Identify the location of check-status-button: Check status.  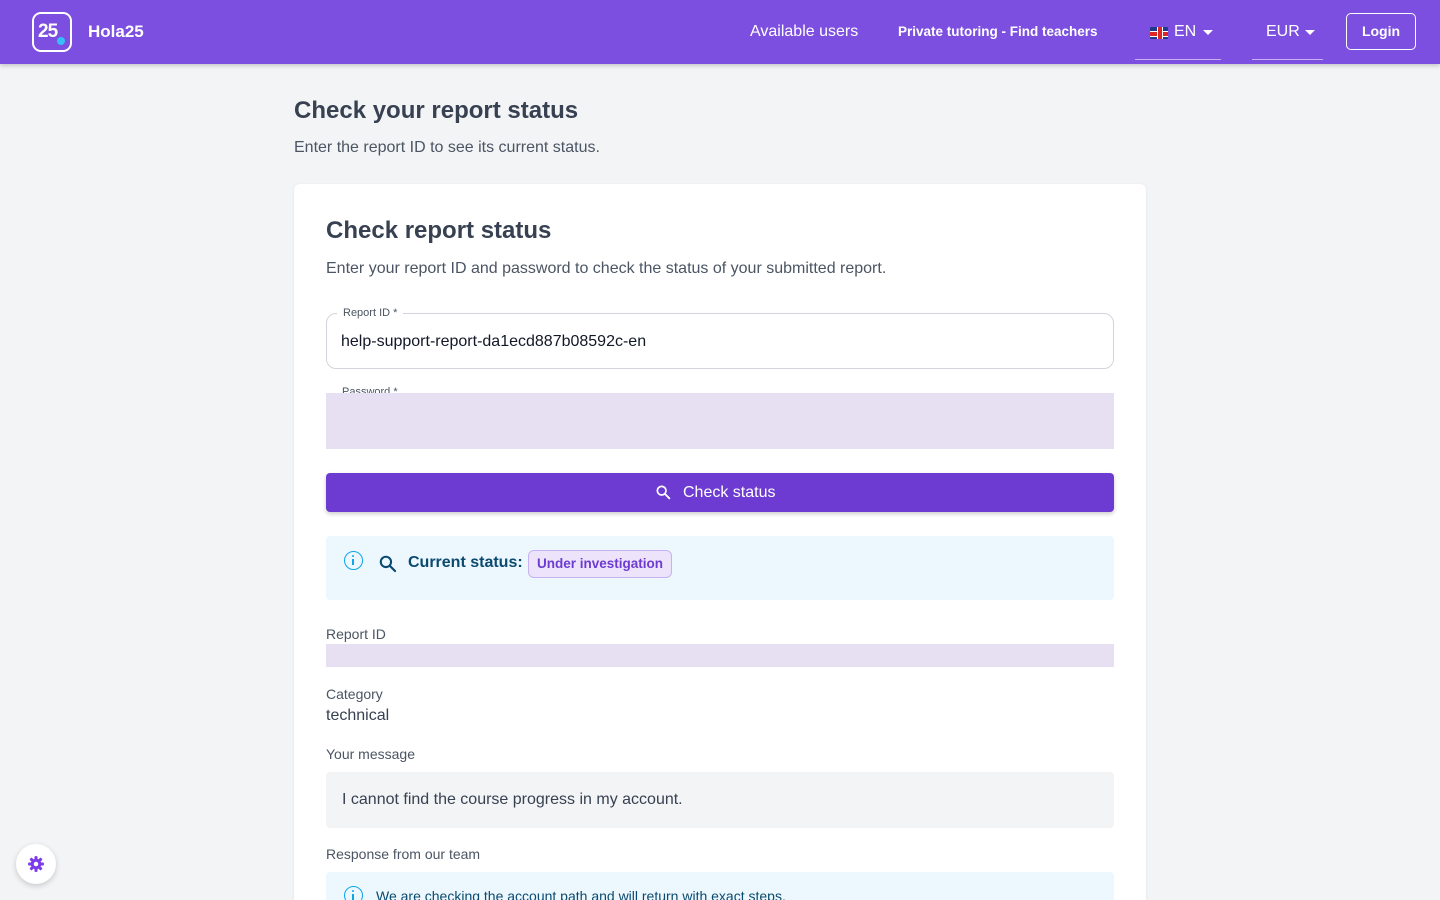
(720, 492).